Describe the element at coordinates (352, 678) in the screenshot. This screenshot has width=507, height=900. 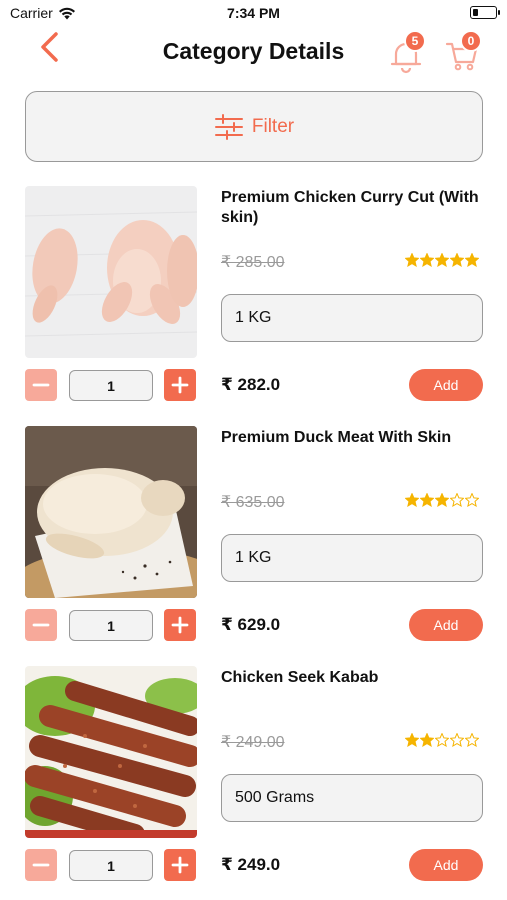
I see `product-name: Chicken Seek Kabab` at that location.